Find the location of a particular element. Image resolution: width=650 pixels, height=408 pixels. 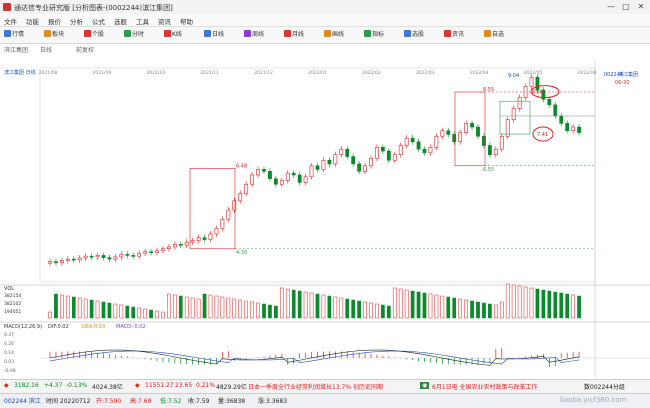

chart-tab: 日线 is located at coordinates (46, 49).